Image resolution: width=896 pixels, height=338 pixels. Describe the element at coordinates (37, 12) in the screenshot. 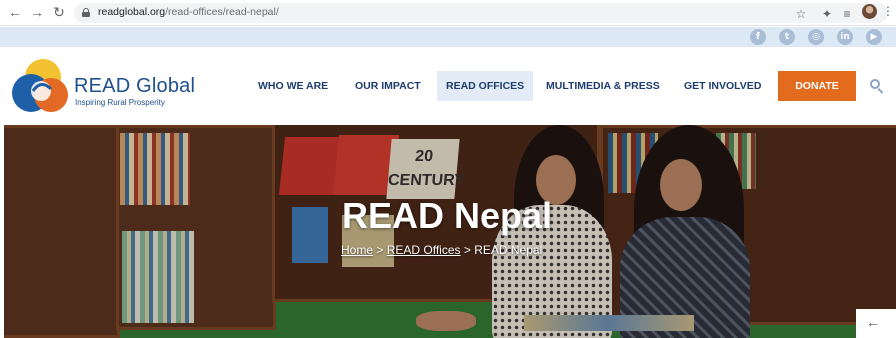

I see `arrow-right-icon: →` at that location.